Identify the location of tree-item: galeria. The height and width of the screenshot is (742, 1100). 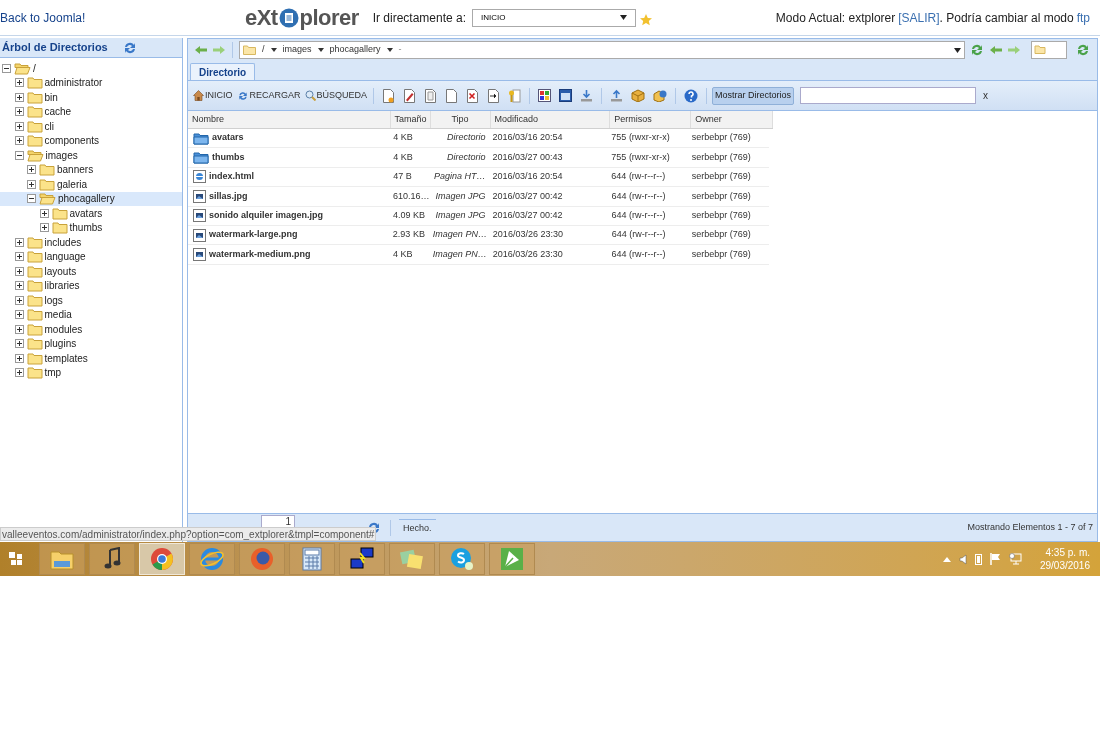
(72, 184).